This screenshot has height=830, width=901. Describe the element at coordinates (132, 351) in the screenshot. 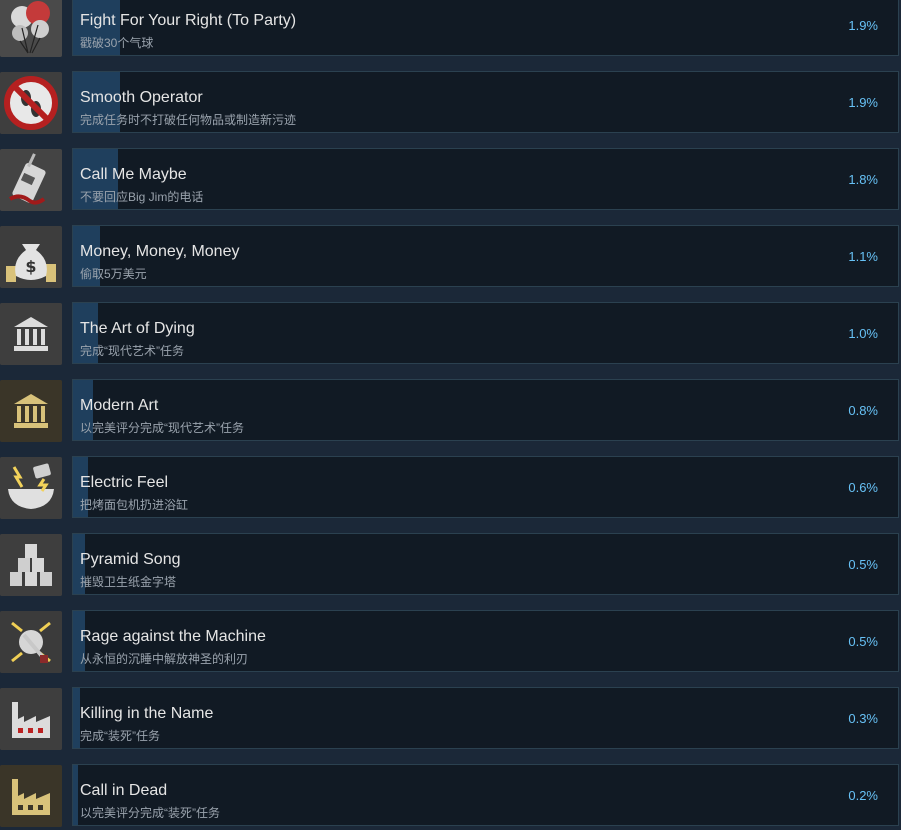

I see `achievement-description: 完成“现代艺术”任务` at that location.